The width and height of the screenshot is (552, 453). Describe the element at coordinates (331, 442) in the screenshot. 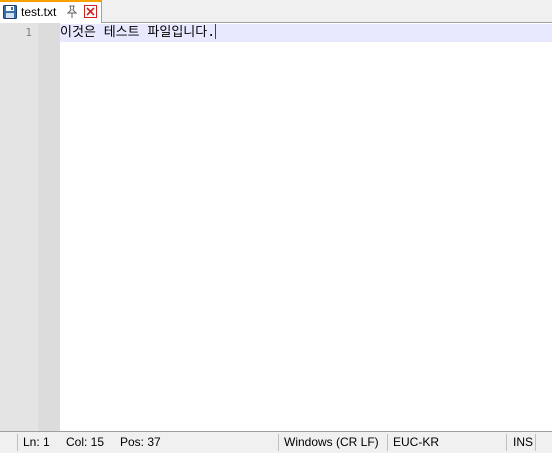

I see `status-eol-format: Windows (CR LF)` at that location.